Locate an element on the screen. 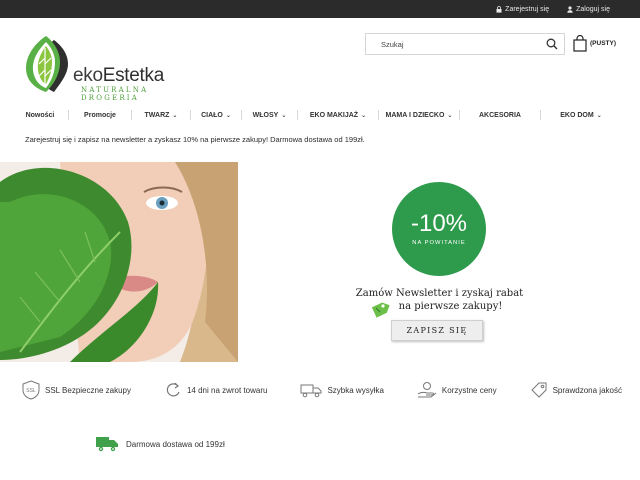 This screenshot has height=480, width=640. brand-name: ekoEstetka is located at coordinates (118, 75).